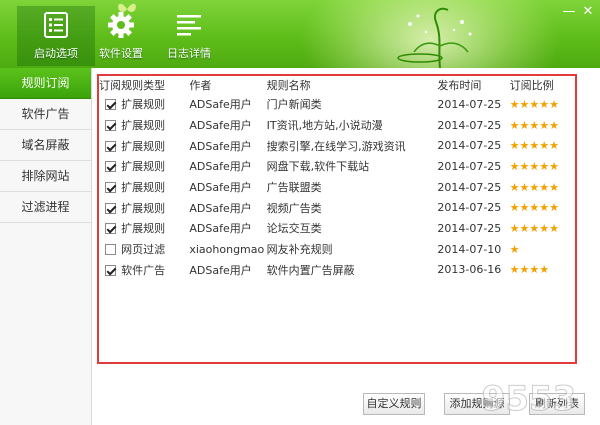 Image resolution: width=600 pixels, height=425 pixels. I want to click on sidebar: 规则订阅 软件广告 域名屏蔽 排除网站 过滤进程, so click(46, 246).